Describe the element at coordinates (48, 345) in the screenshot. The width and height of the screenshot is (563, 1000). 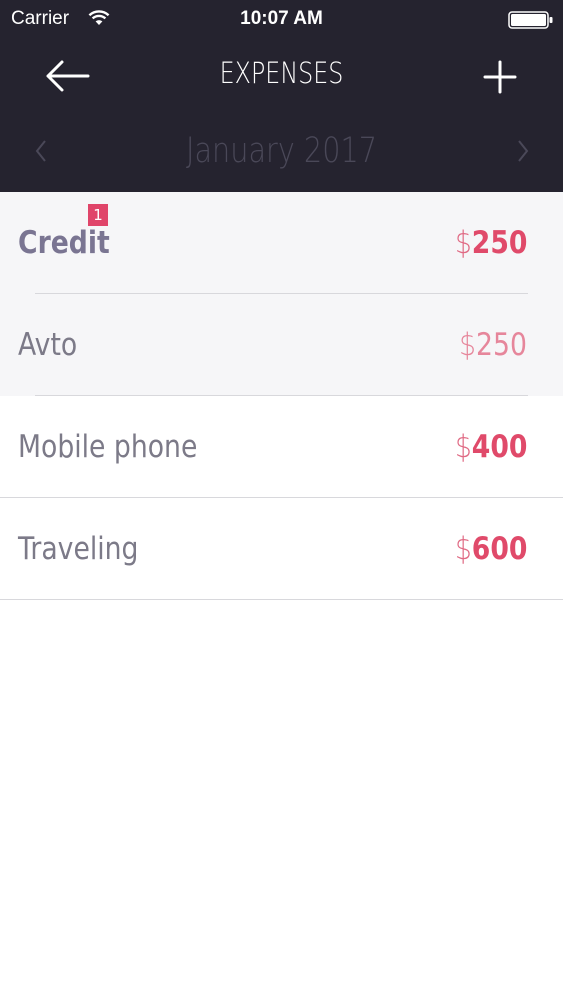
I see `expense-name: Avto` at that location.